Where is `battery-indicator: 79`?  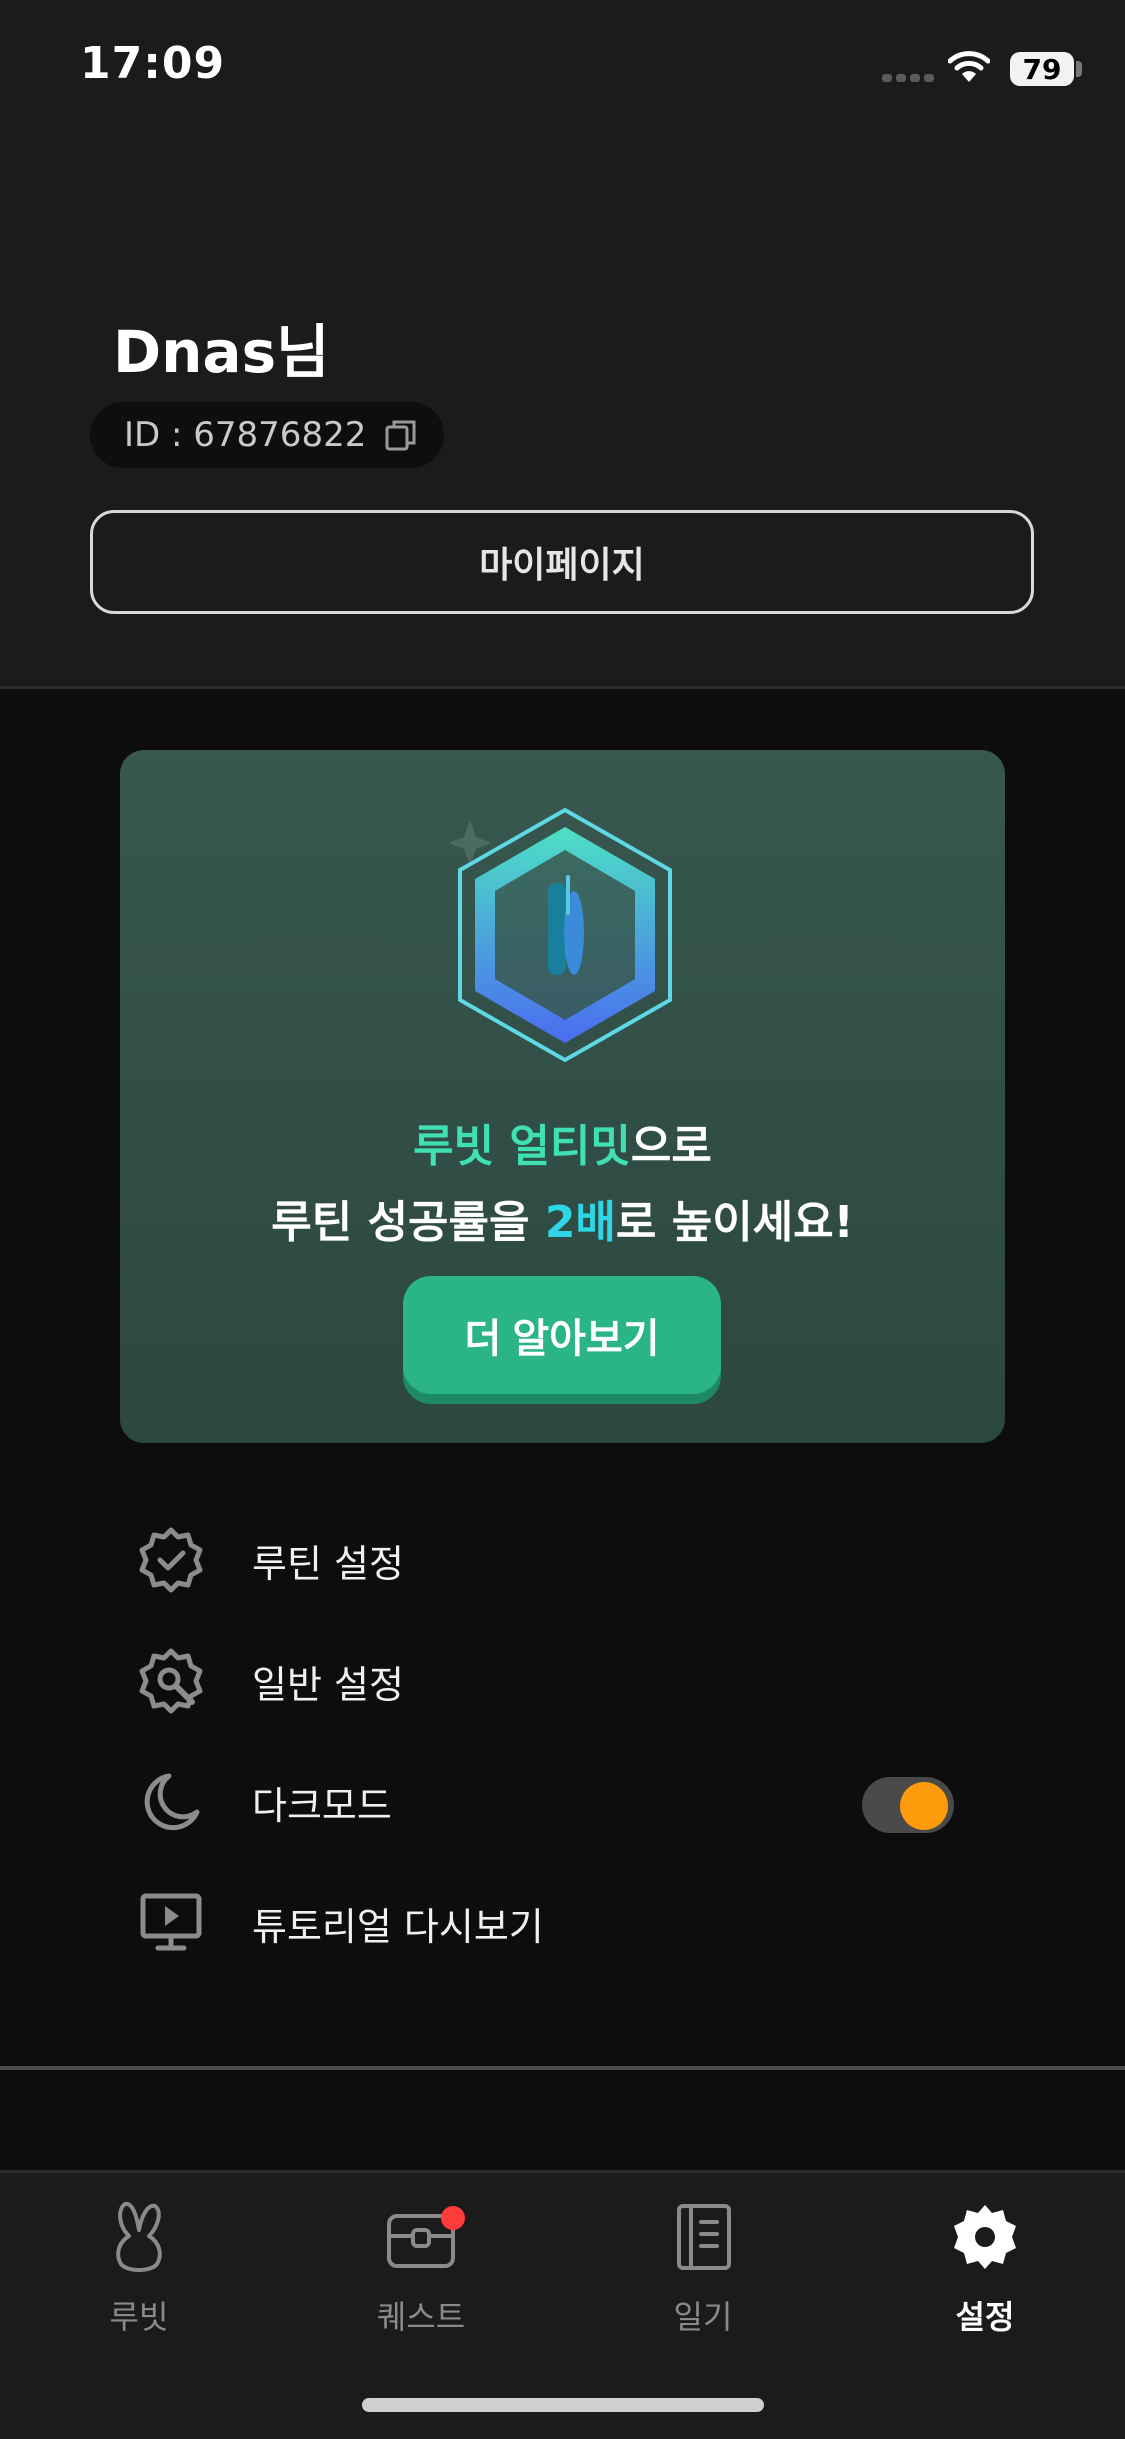
battery-indicator: 79 is located at coordinates (1042, 69).